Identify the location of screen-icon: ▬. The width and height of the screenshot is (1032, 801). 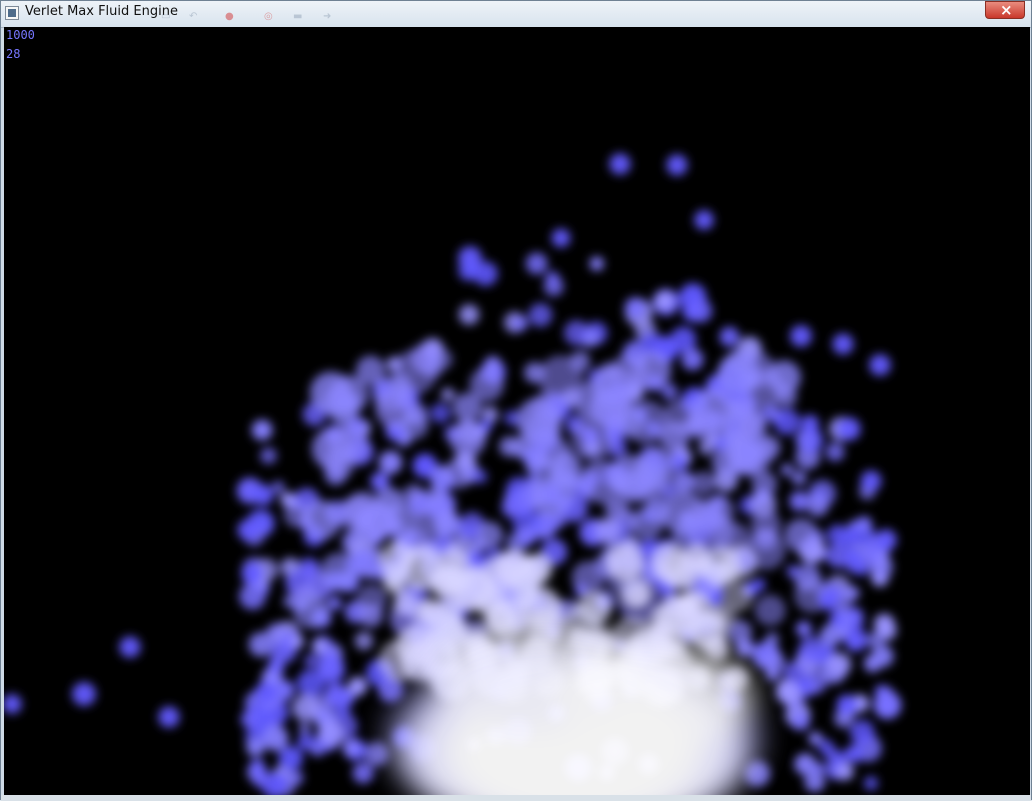
(298, 16).